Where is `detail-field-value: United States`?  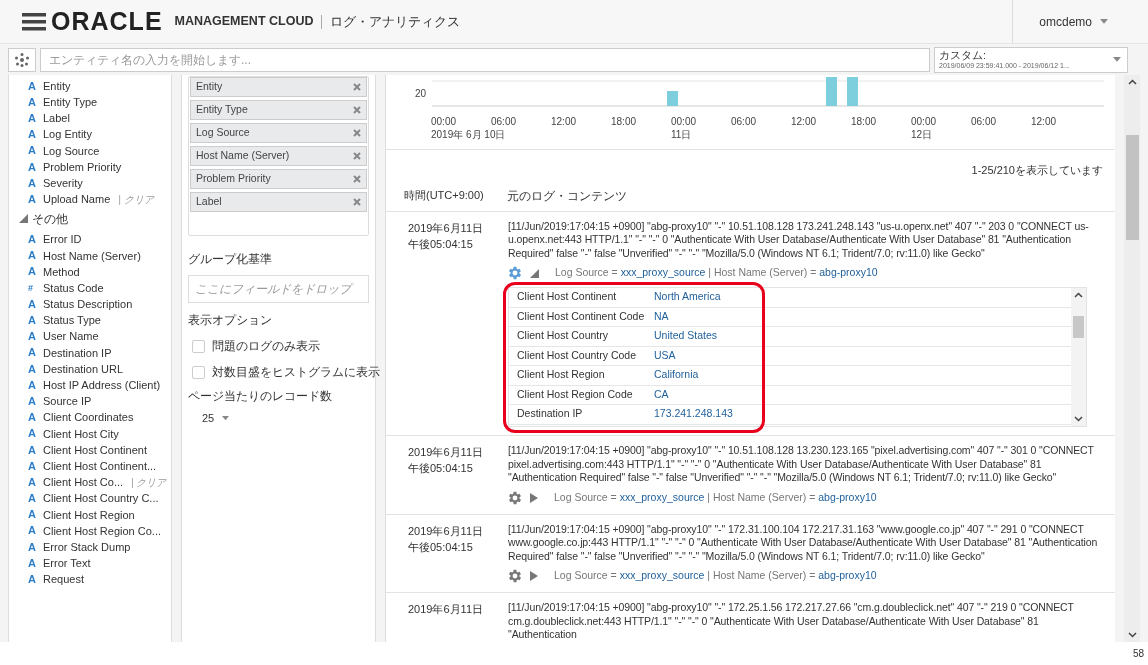
detail-field-value: United States is located at coordinates (686, 336).